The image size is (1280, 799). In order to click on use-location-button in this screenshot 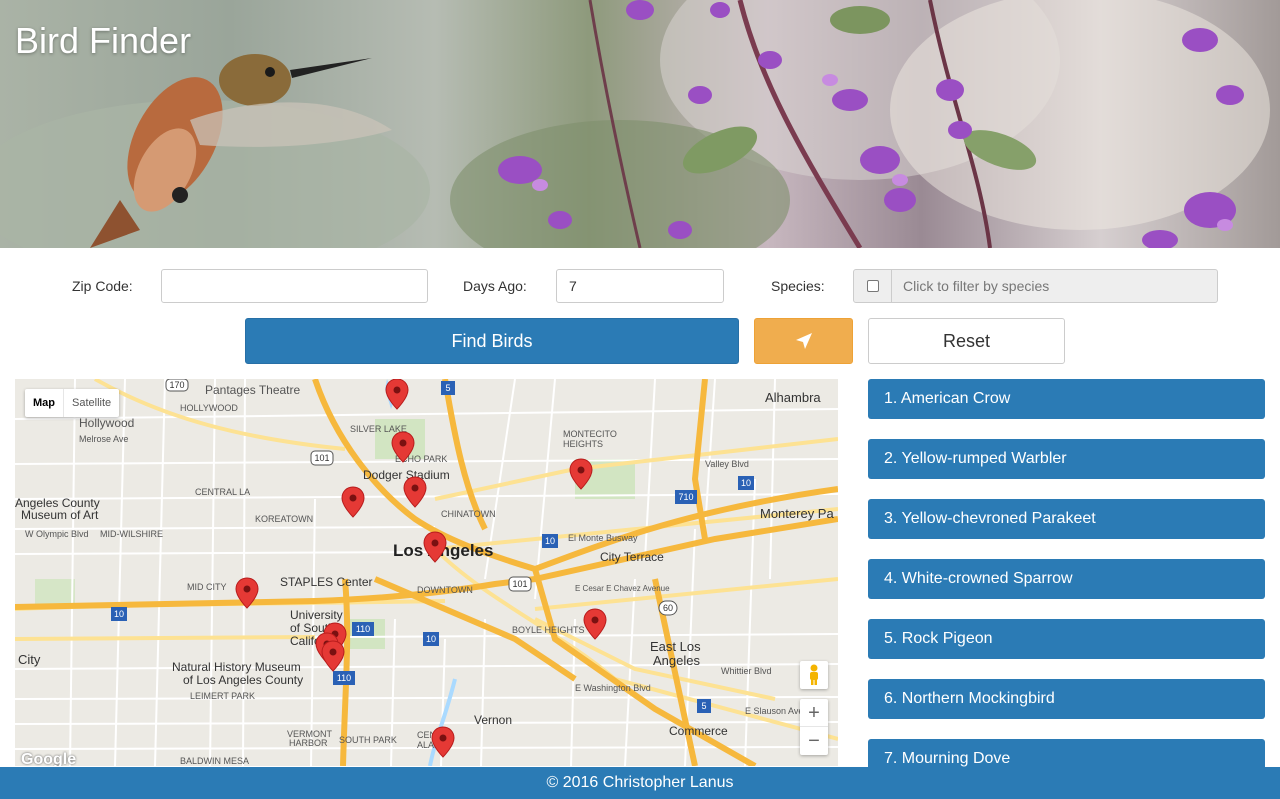, I will do `click(803, 341)`.